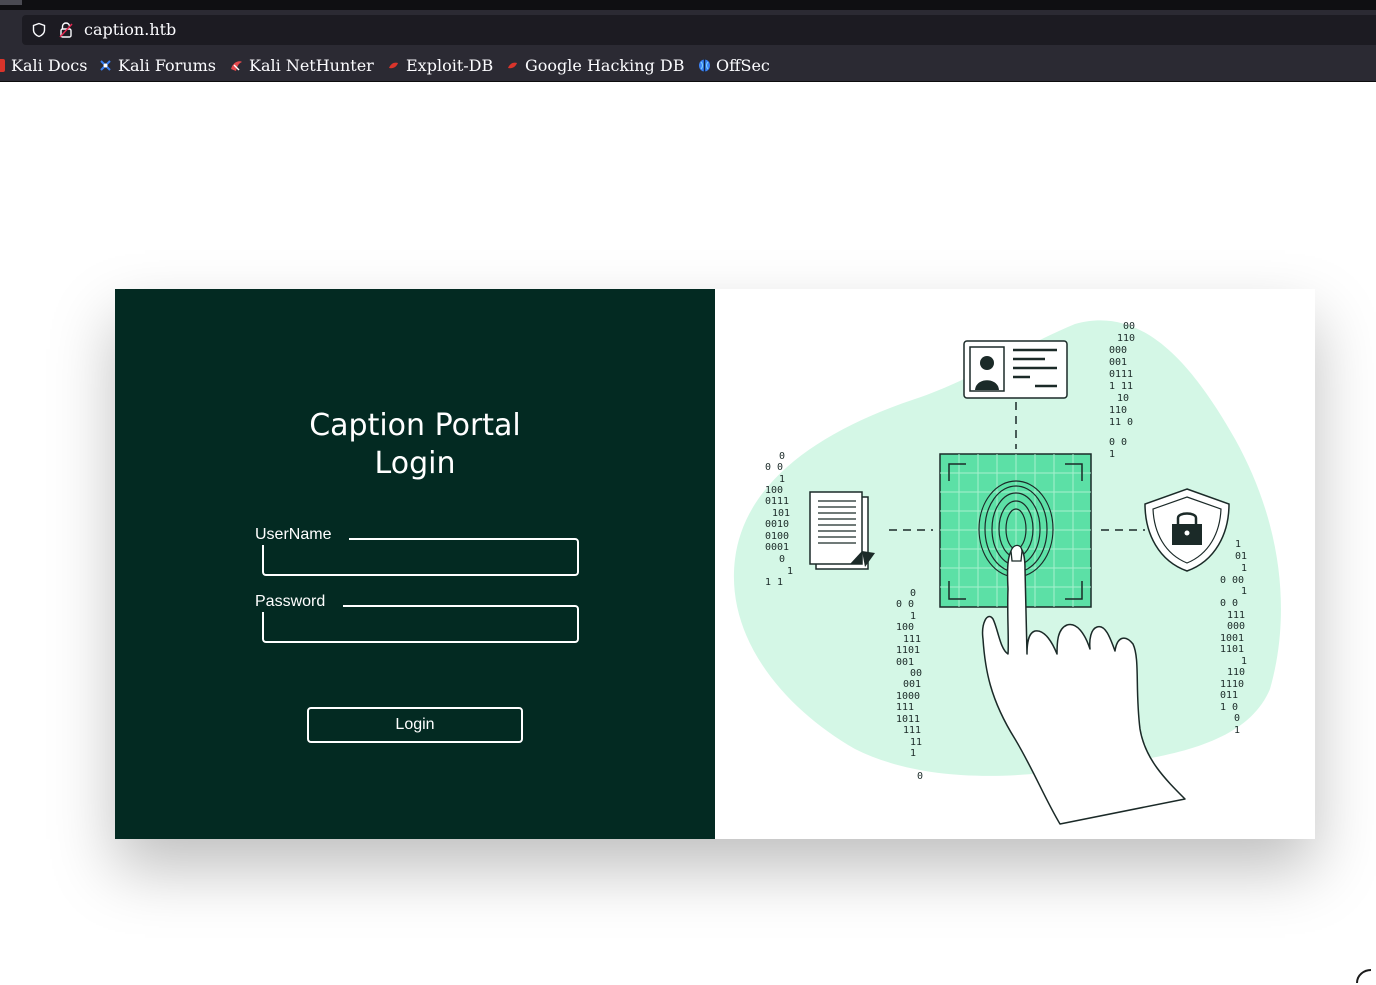  I want to click on lock-insecure-icon, so click(66, 30).